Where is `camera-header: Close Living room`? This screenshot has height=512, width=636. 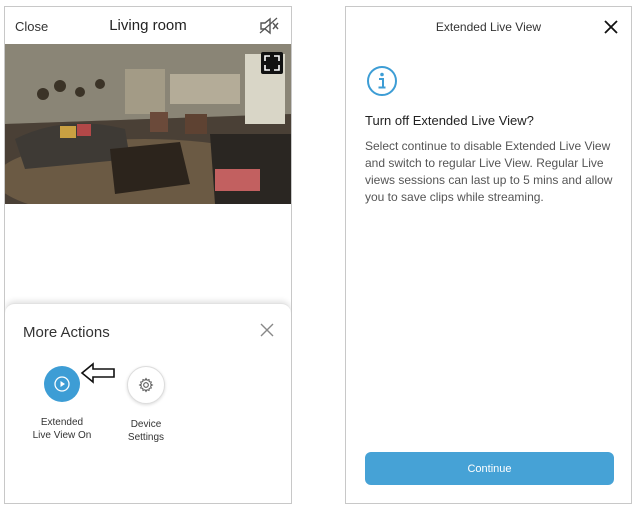 camera-header: Close Living room is located at coordinates (148, 26).